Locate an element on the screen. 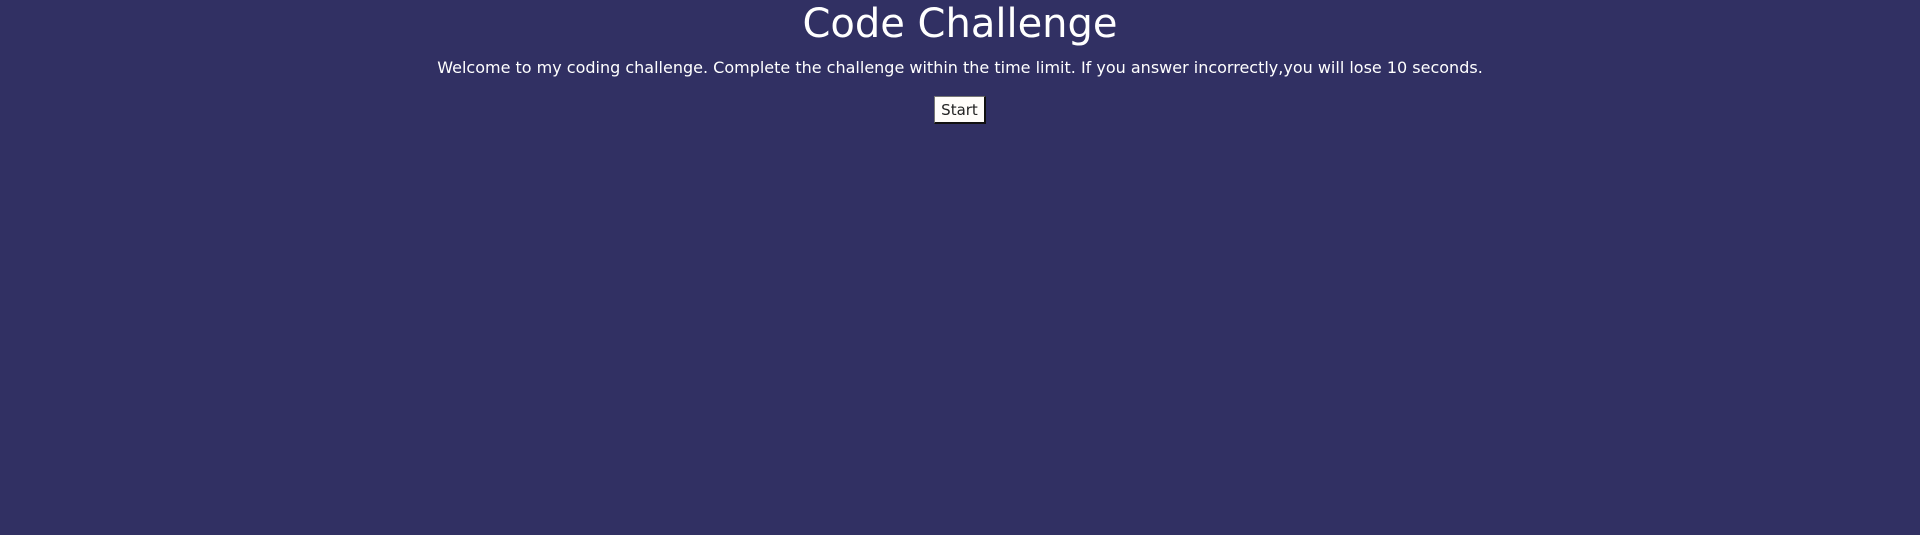 Image resolution: width=1920 pixels, height=535 pixels. start-button-container: Start is located at coordinates (960, 110).